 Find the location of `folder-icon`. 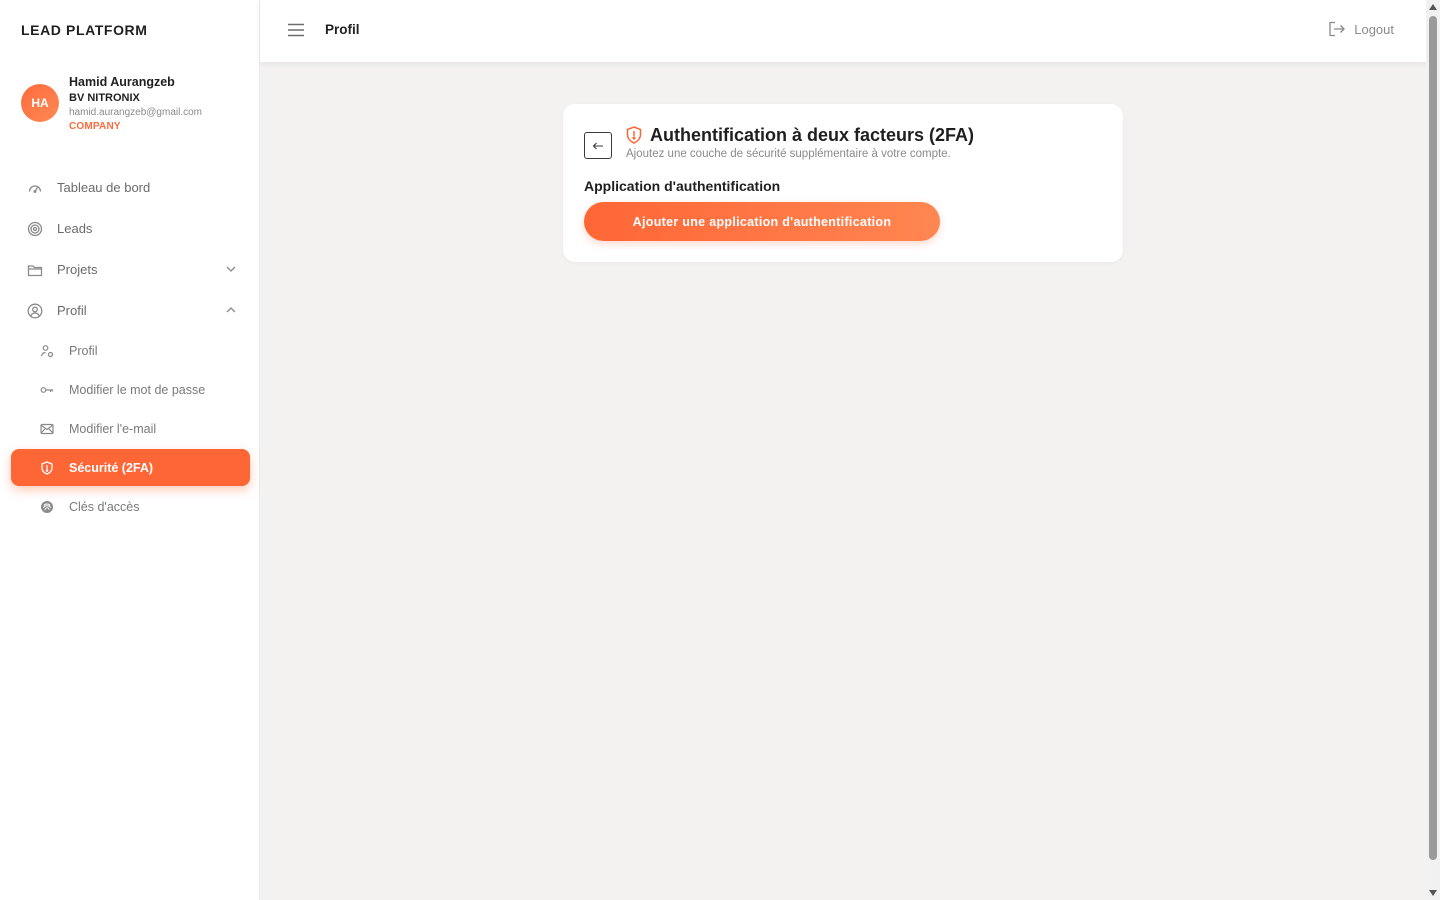

folder-icon is located at coordinates (35, 270).